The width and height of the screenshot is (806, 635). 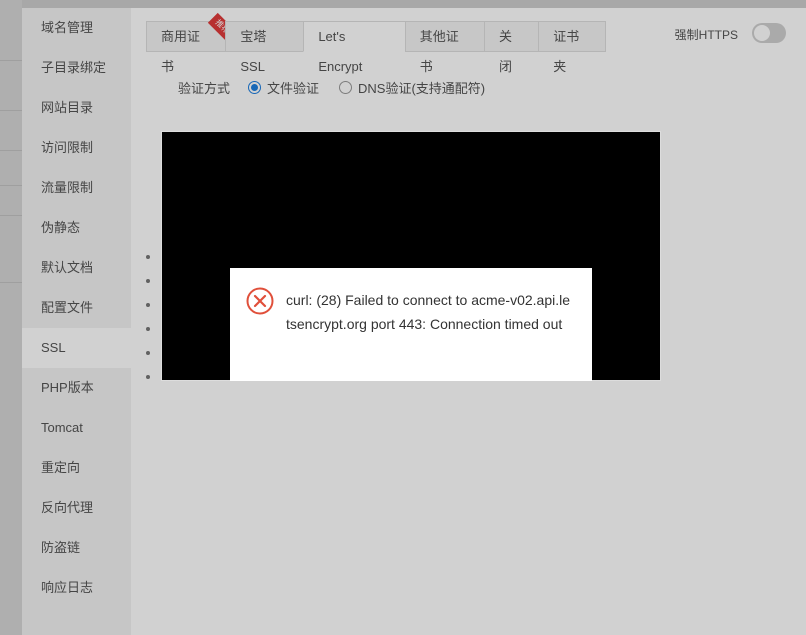 I want to click on error-circle-icon, so click(x=260, y=301).